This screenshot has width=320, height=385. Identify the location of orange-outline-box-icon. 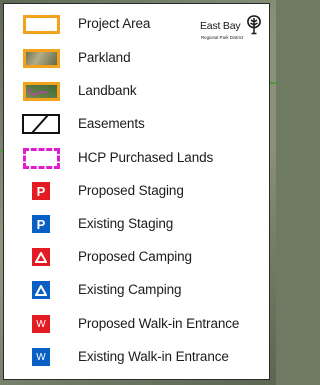
(41, 24).